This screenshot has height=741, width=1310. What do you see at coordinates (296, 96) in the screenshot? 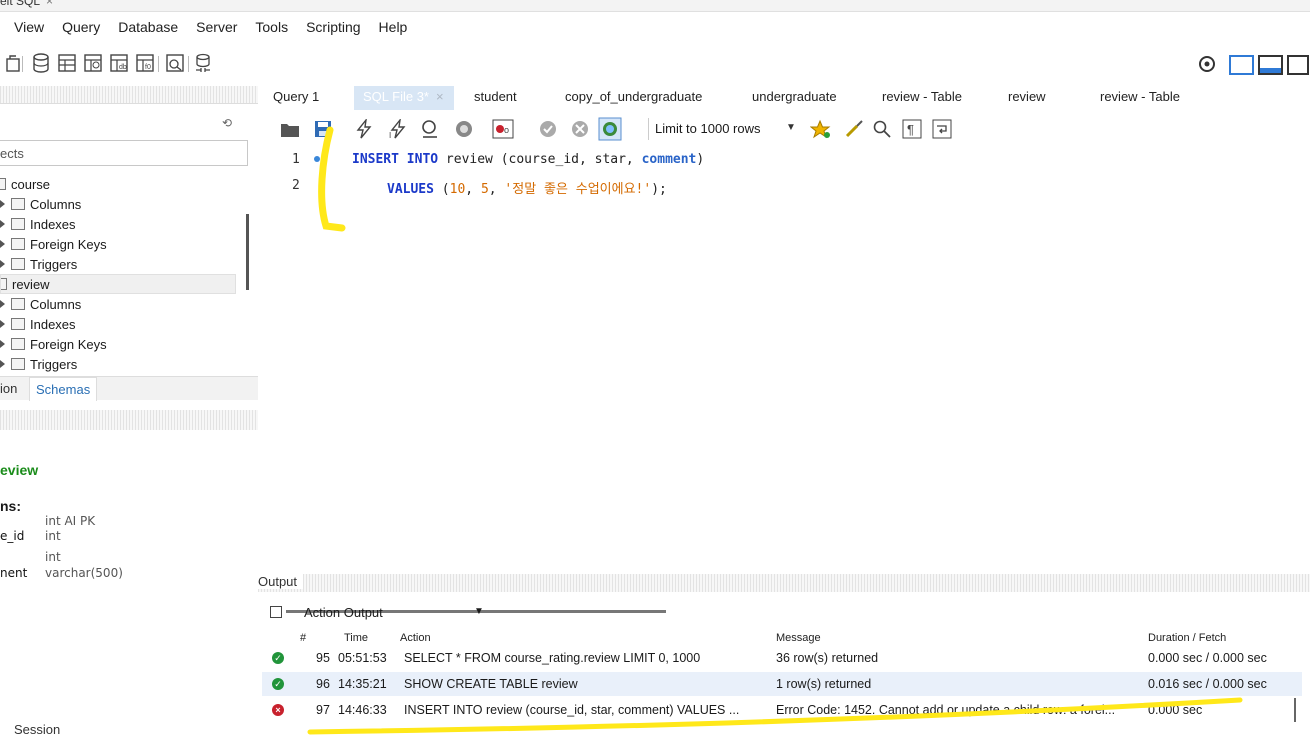
I see `tab-query-1: Query 1` at bounding box center [296, 96].